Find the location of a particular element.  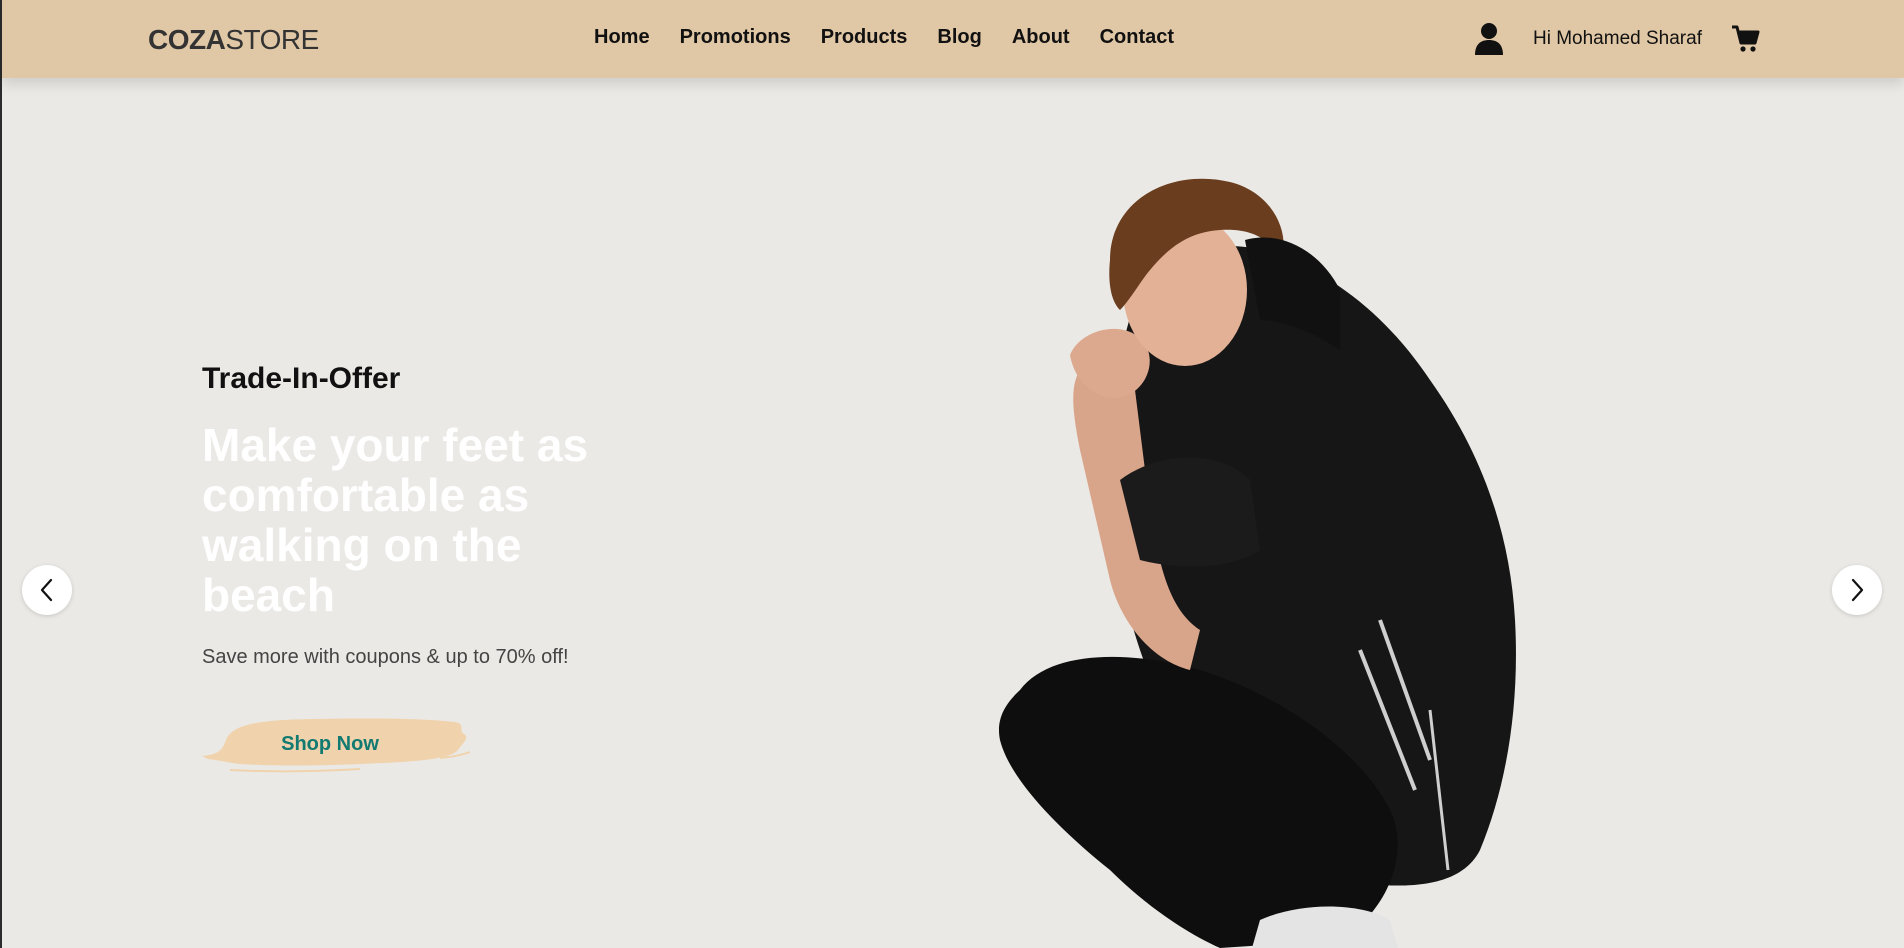

logo-bold-text: COZA is located at coordinates (187, 39).